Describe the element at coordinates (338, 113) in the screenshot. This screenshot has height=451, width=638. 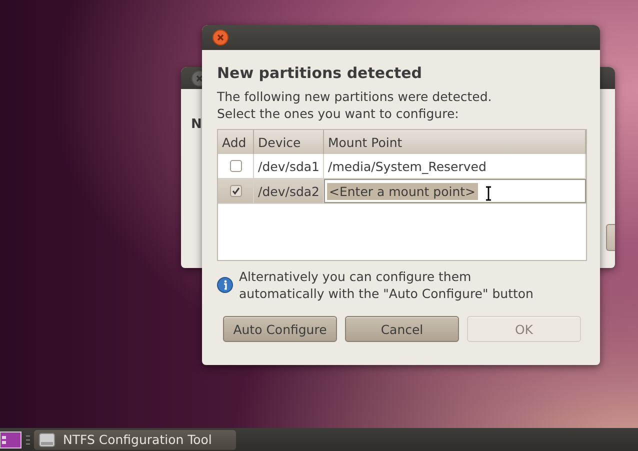
I see `description-text: Select the ones you want to configure:` at that location.